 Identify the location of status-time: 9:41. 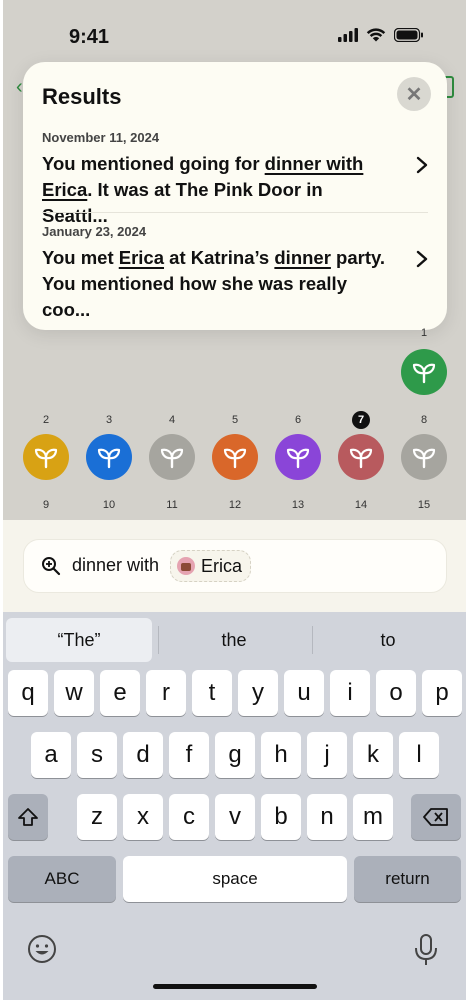
(89, 37).